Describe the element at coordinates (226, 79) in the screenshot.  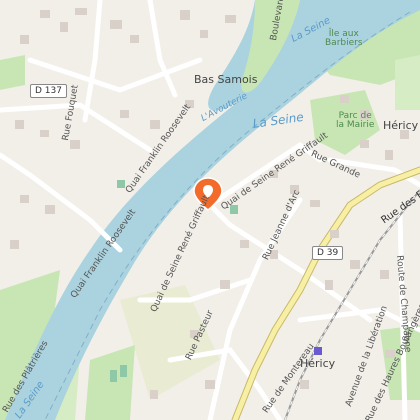
I see `place-label-bas-samois: Bas Samois` at that location.